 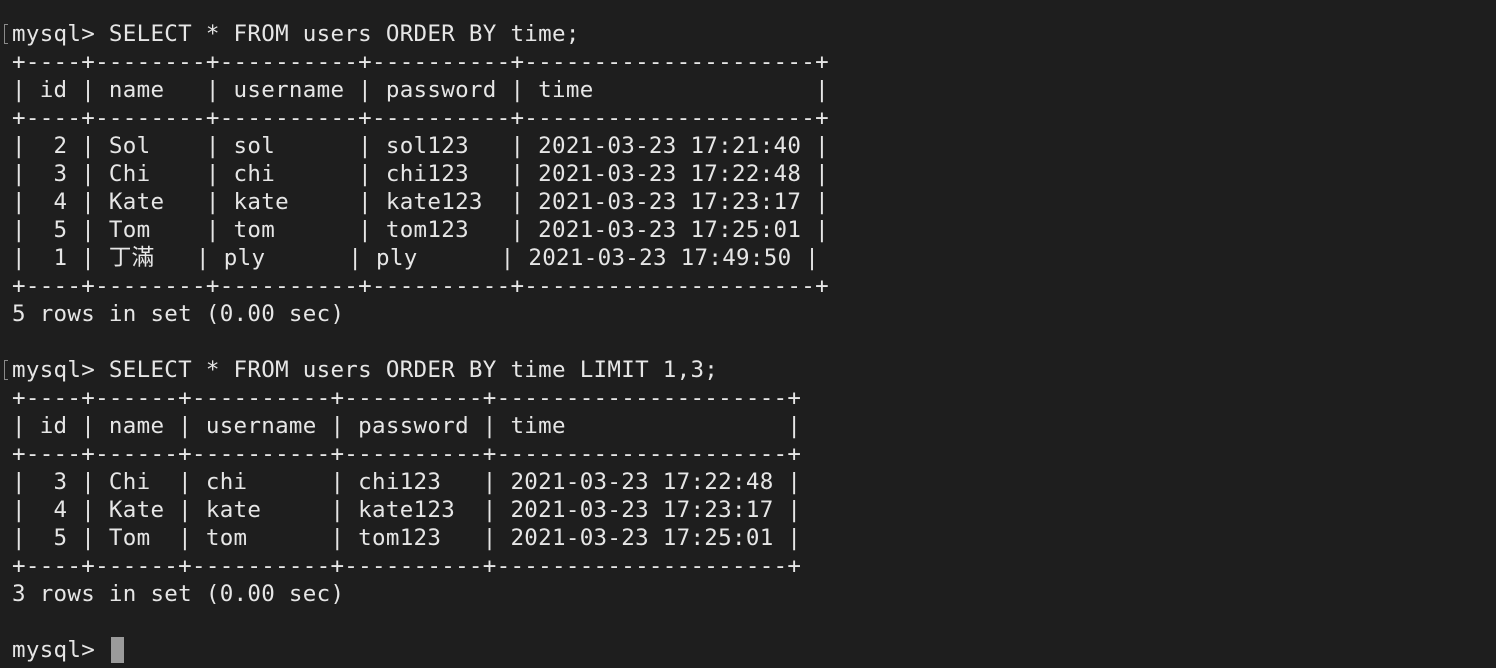 What do you see at coordinates (60, 650) in the screenshot?
I see `prompt-label: mysql>` at bounding box center [60, 650].